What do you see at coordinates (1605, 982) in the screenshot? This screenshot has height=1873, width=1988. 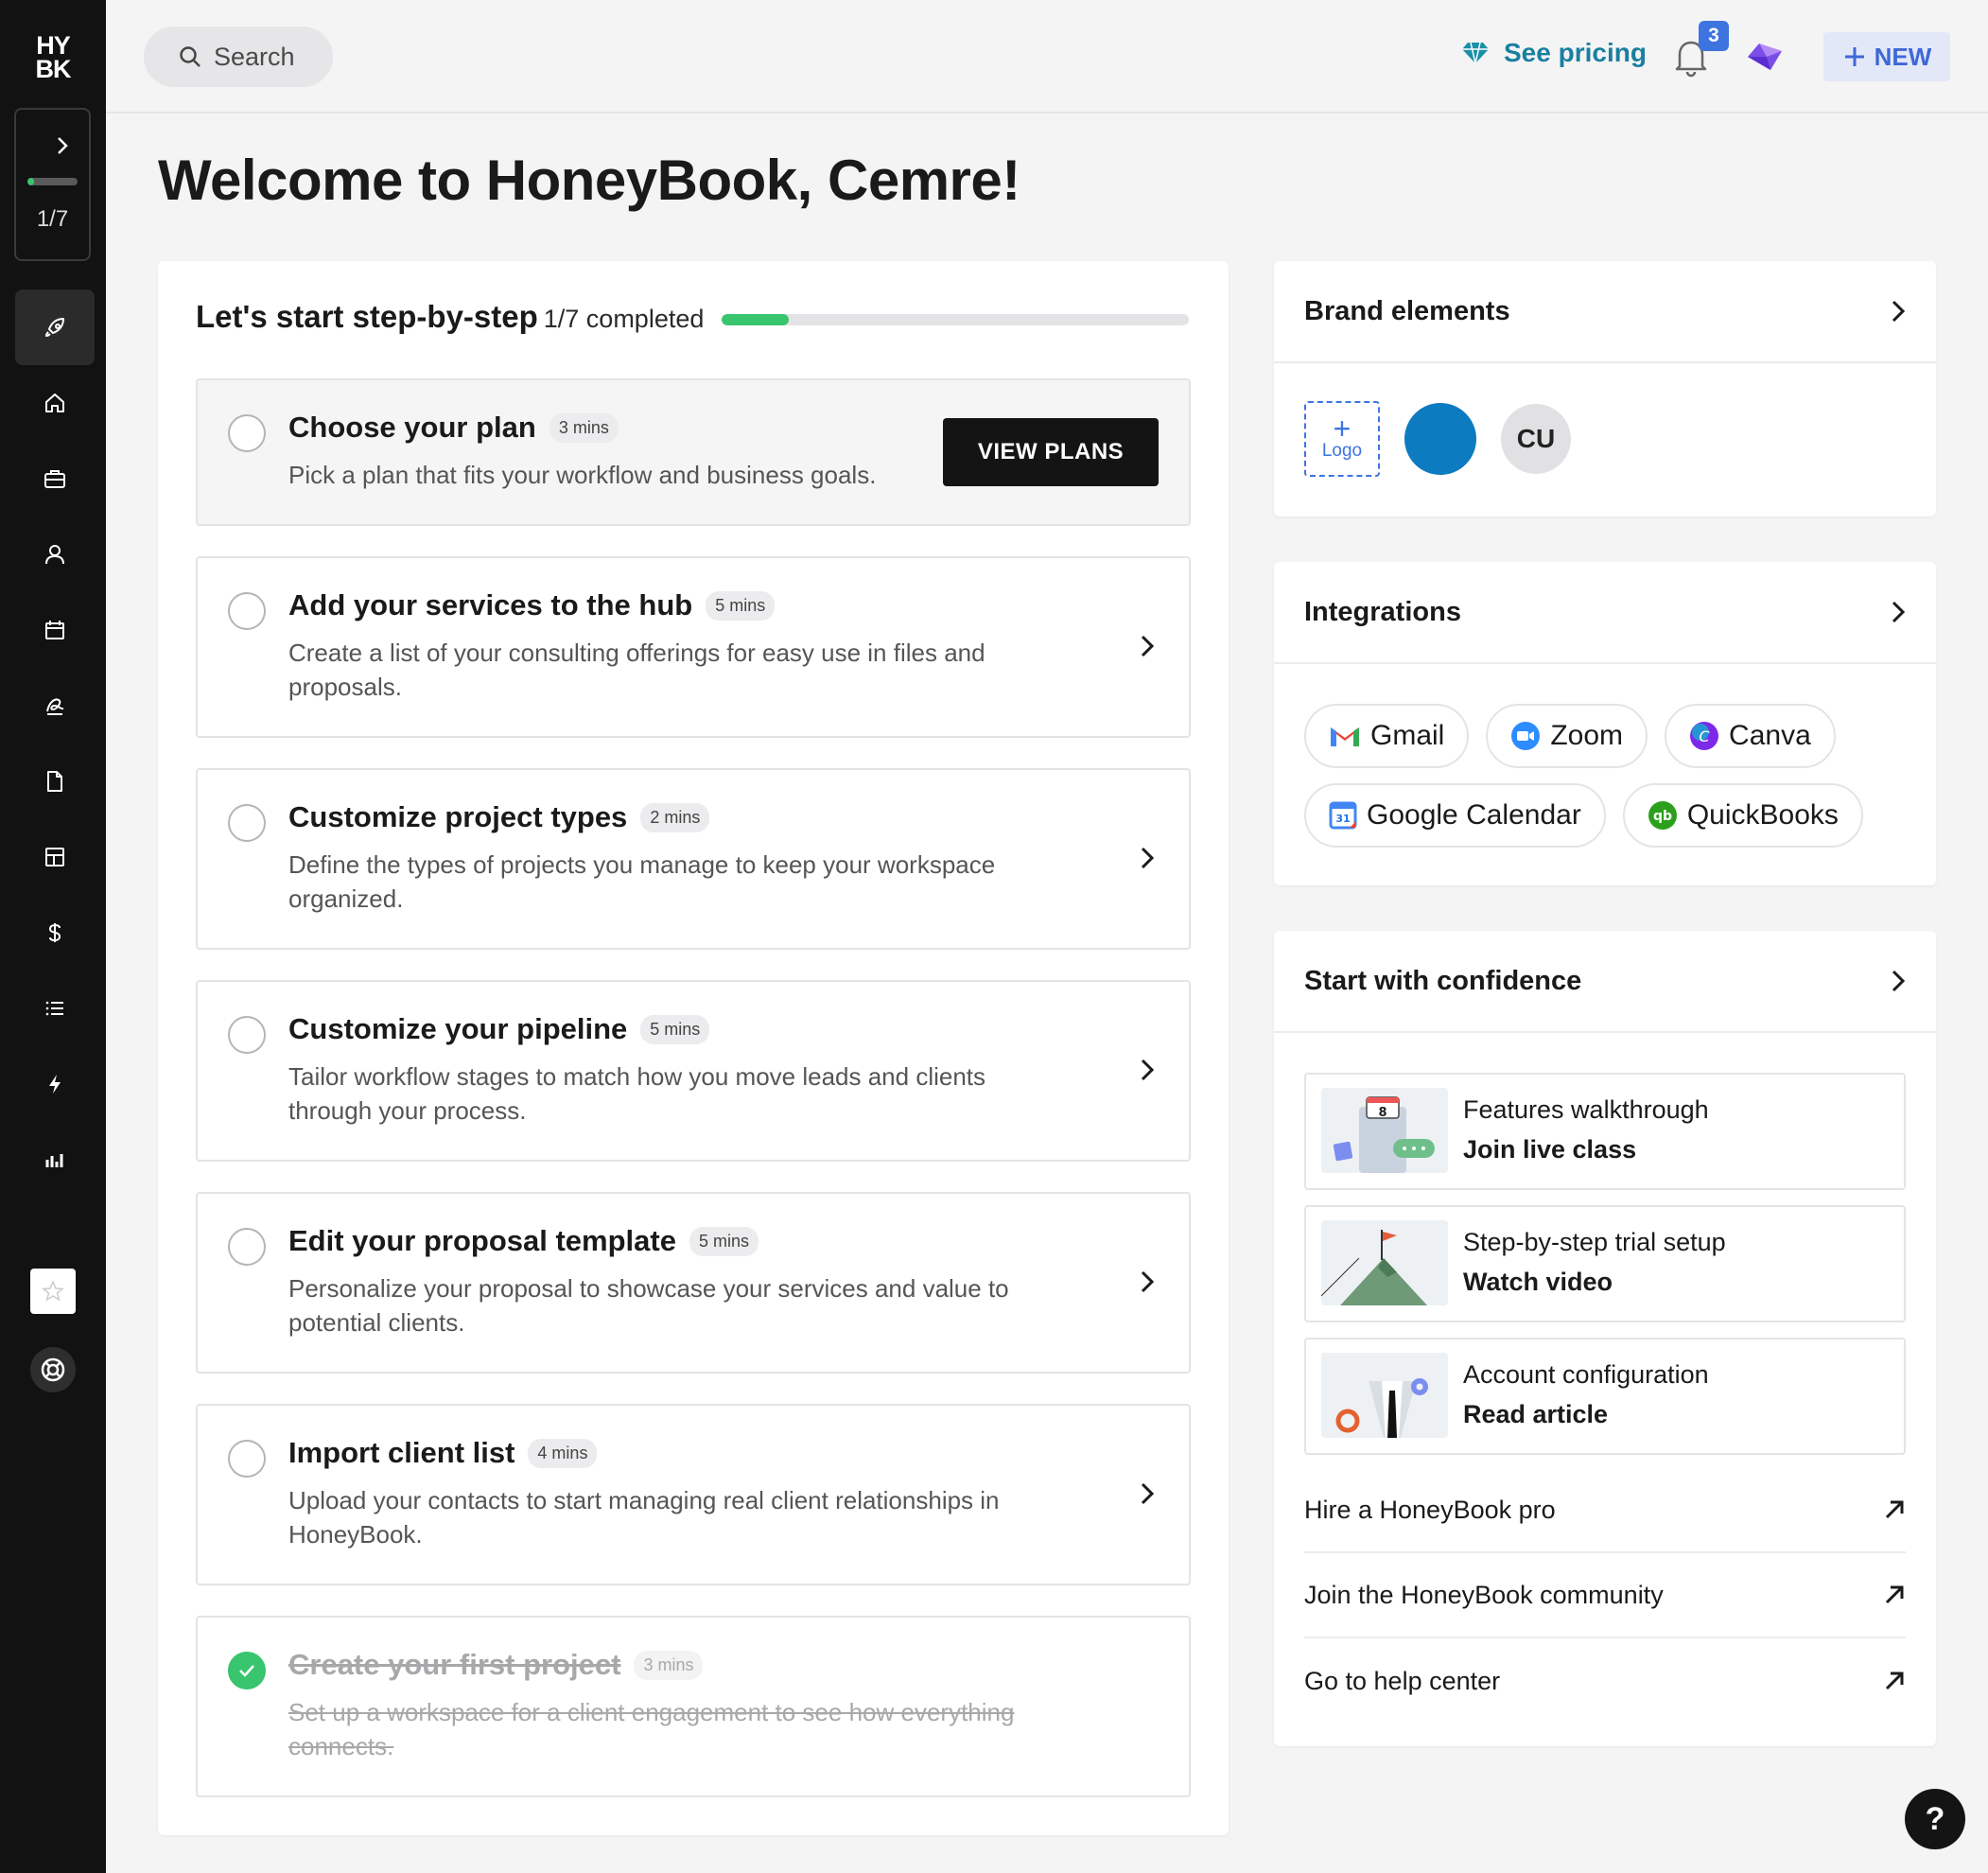 I see `confidence-header: Start with confidence` at bounding box center [1605, 982].